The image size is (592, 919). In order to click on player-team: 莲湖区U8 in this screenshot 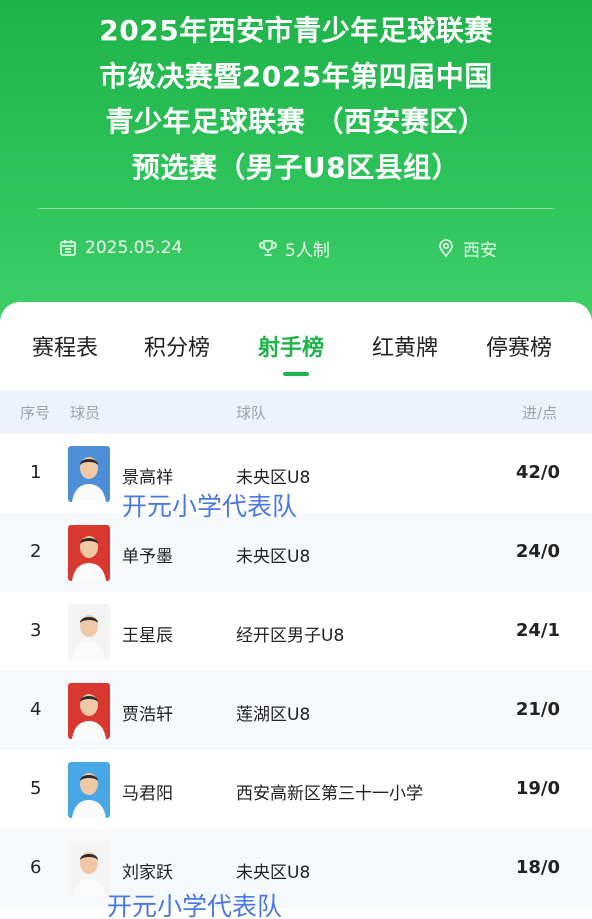, I will do `click(273, 715)`.